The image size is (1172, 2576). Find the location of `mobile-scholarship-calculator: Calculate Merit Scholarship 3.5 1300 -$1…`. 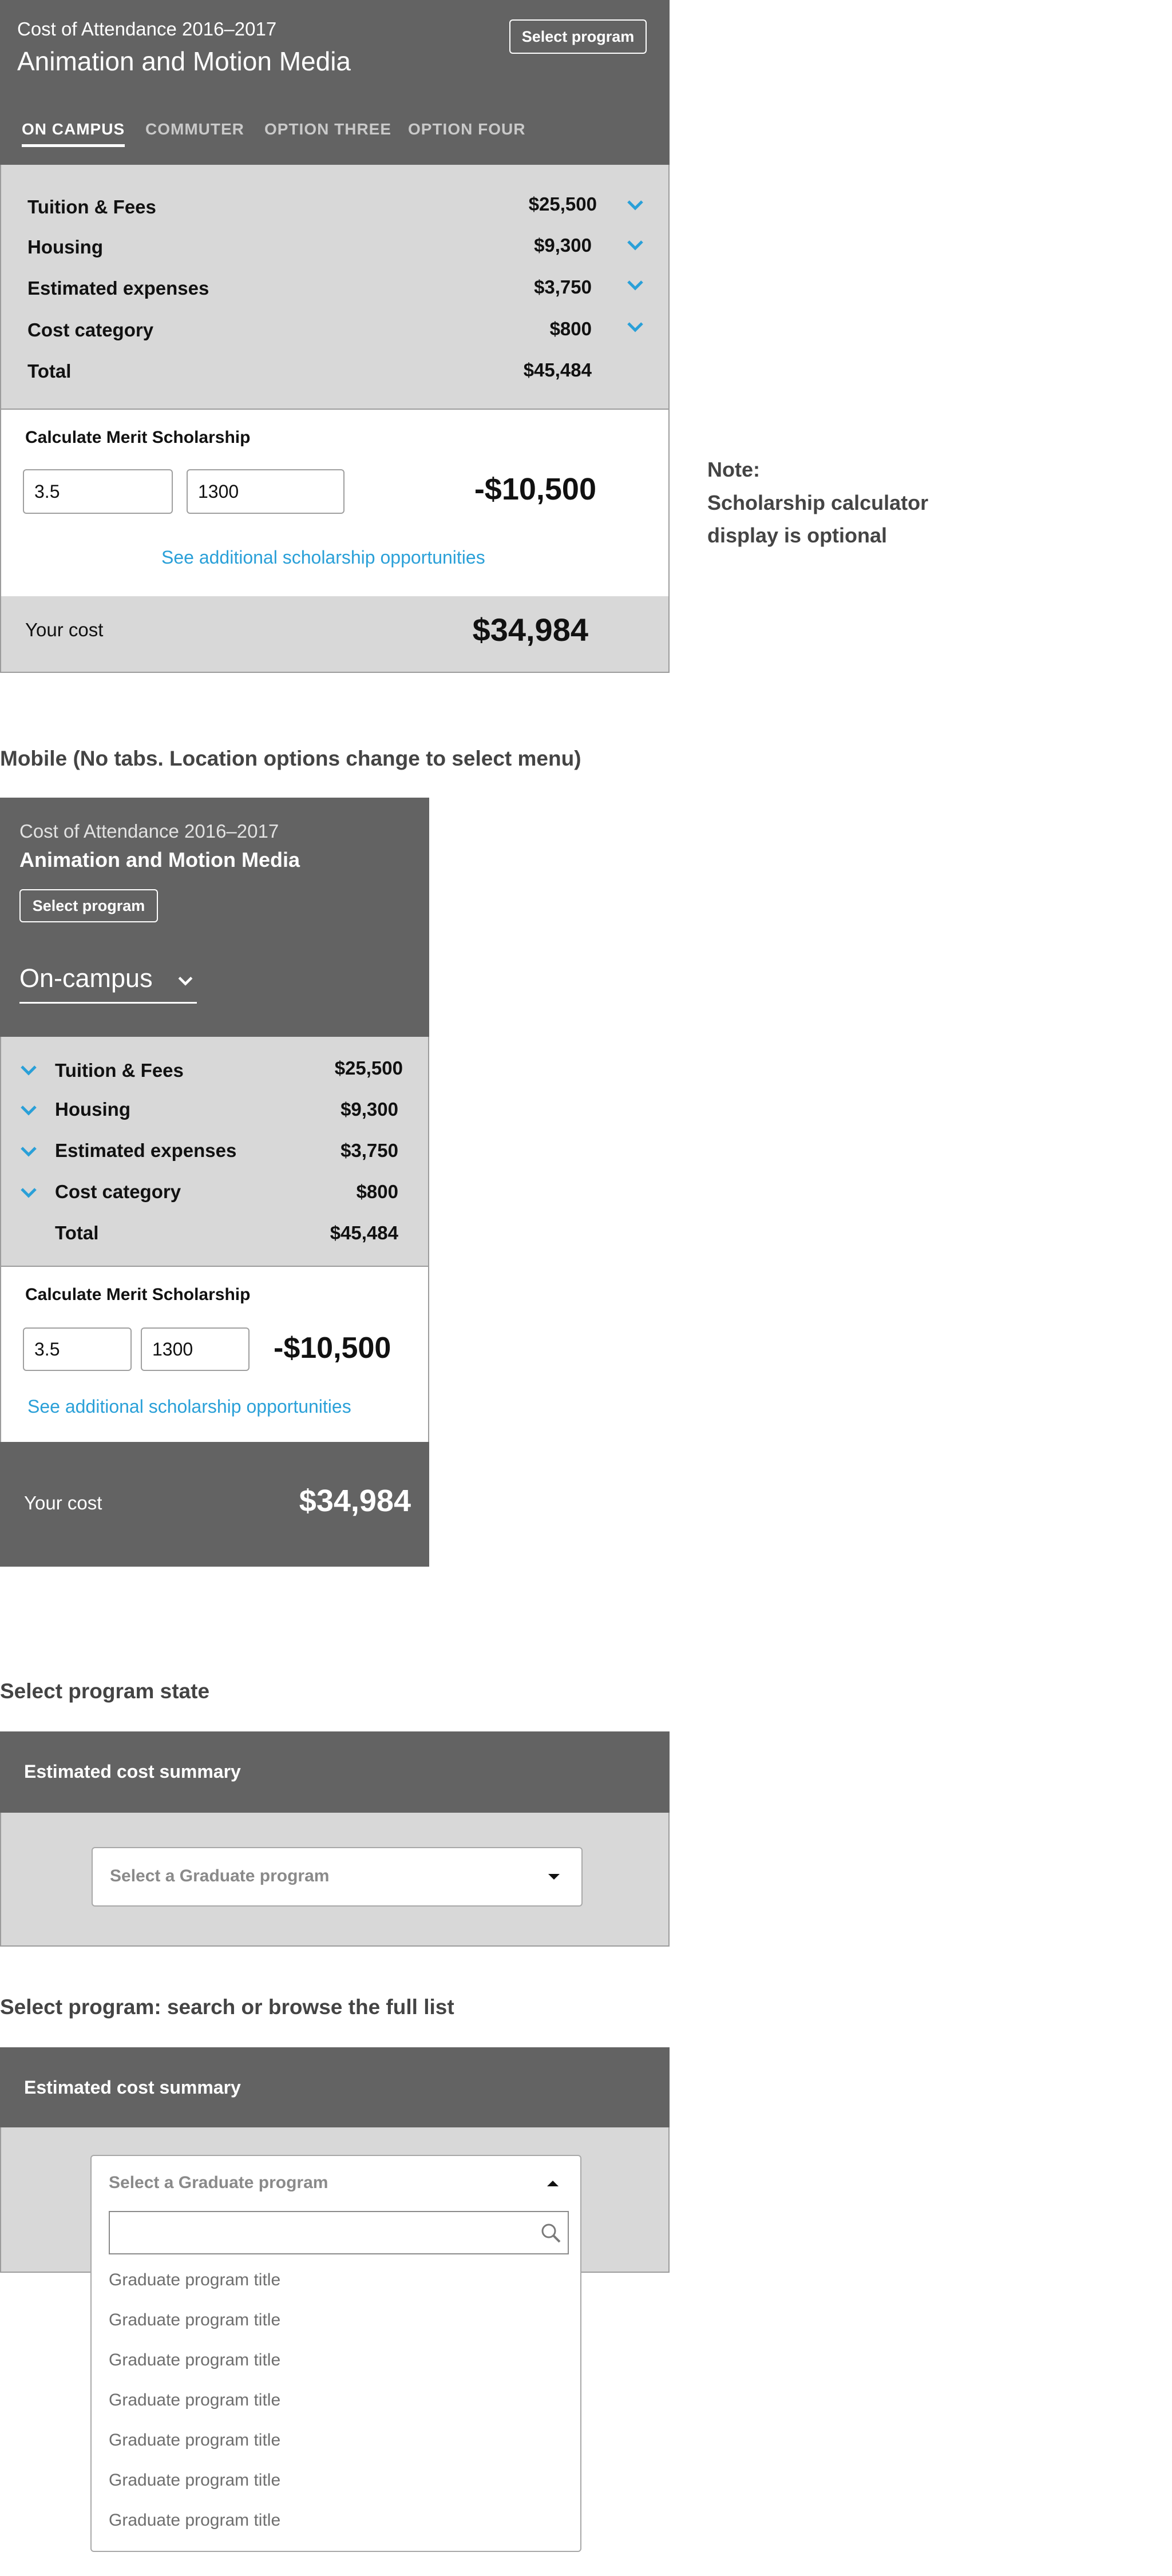

mobile-scholarship-calculator: Calculate Merit Scholarship 3.5 1300 -$1… is located at coordinates (214, 1354).